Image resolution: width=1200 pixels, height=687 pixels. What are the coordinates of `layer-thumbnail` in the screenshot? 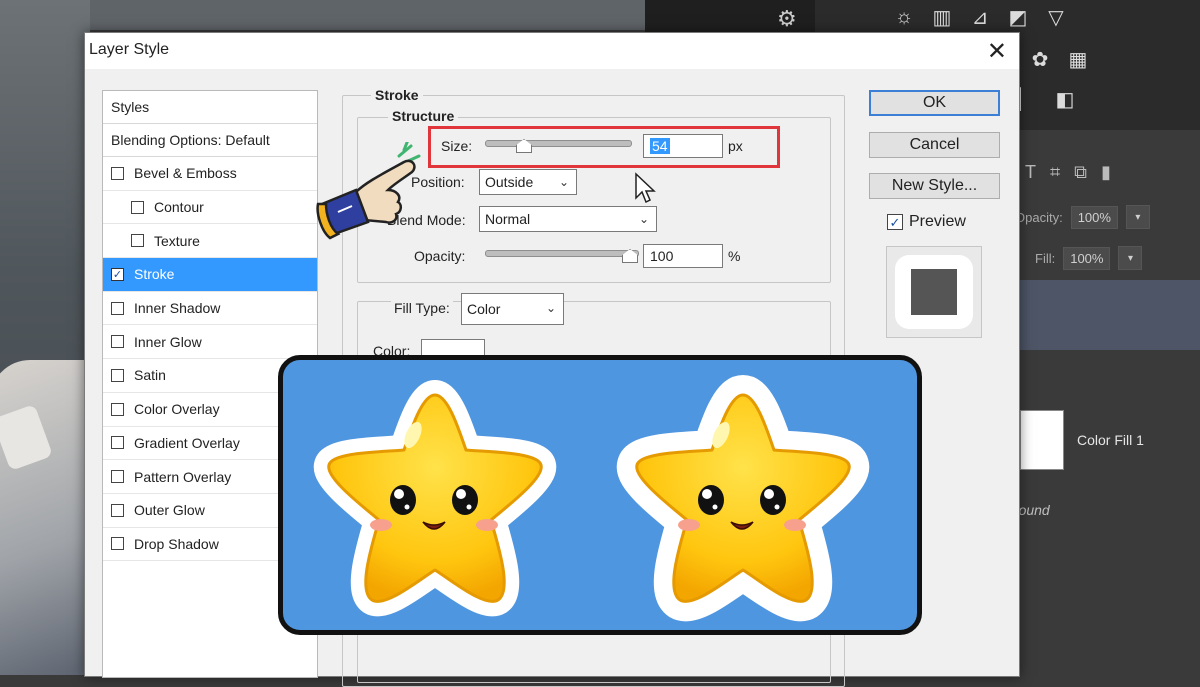 It's located at (1042, 440).